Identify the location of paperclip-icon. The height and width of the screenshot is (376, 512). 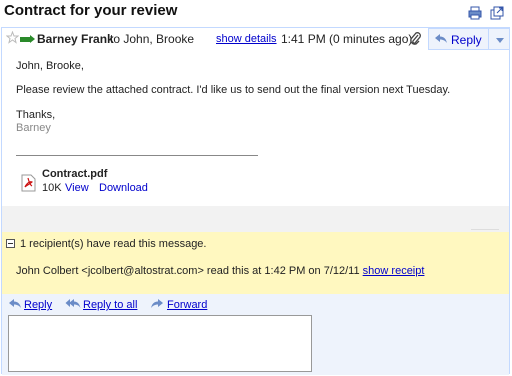
(415, 39).